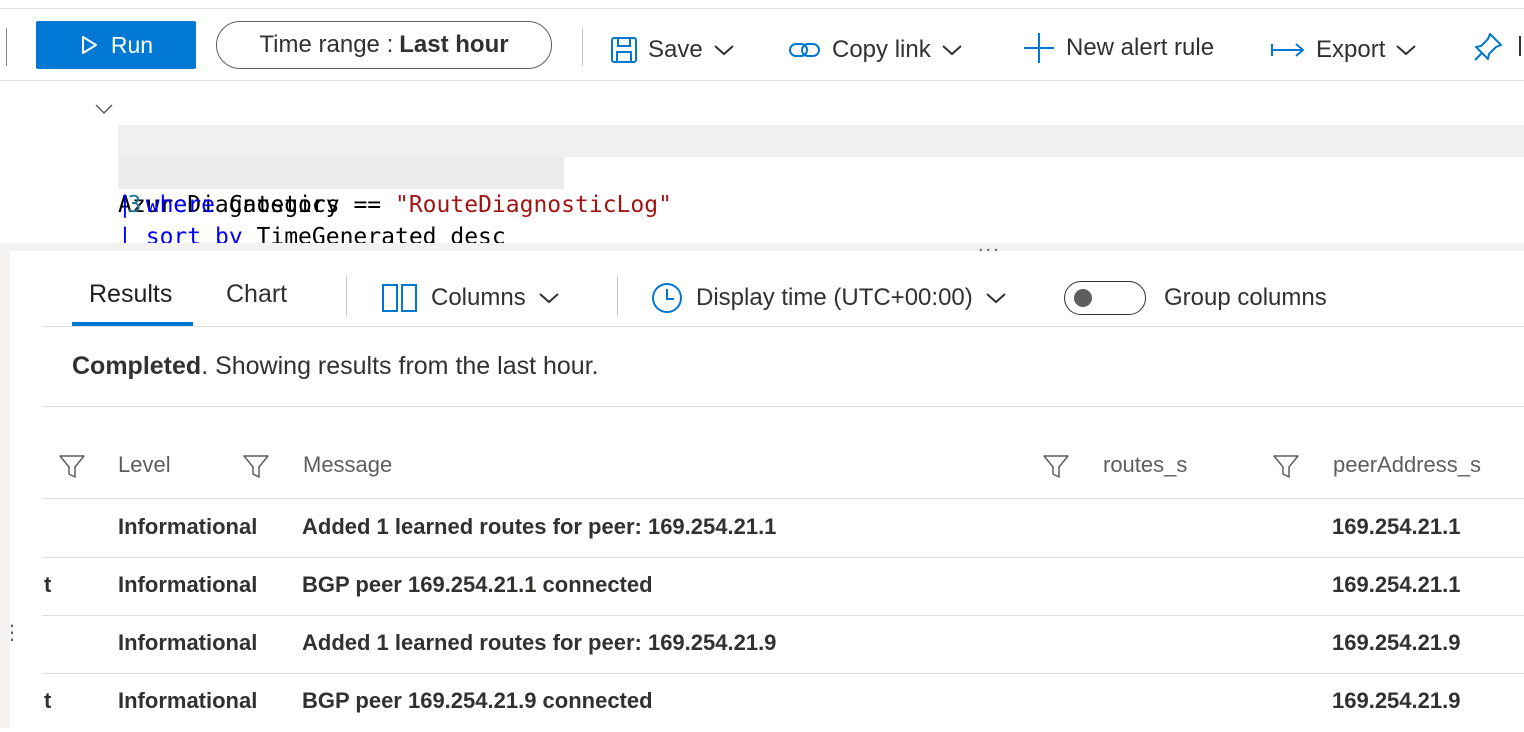  I want to click on run-label: Run, so click(132, 44).